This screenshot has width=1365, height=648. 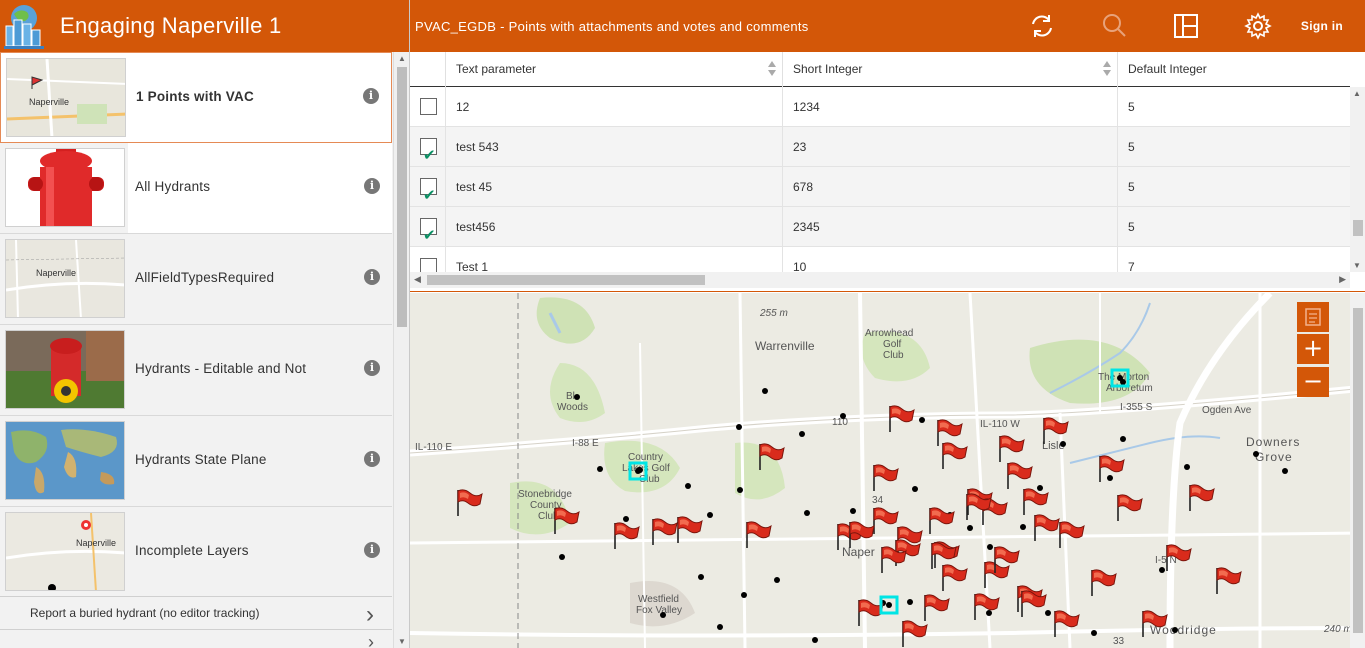 What do you see at coordinates (570, 396) in the screenshot?
I see `place-label: Bl` at bounding box center [570, 396].